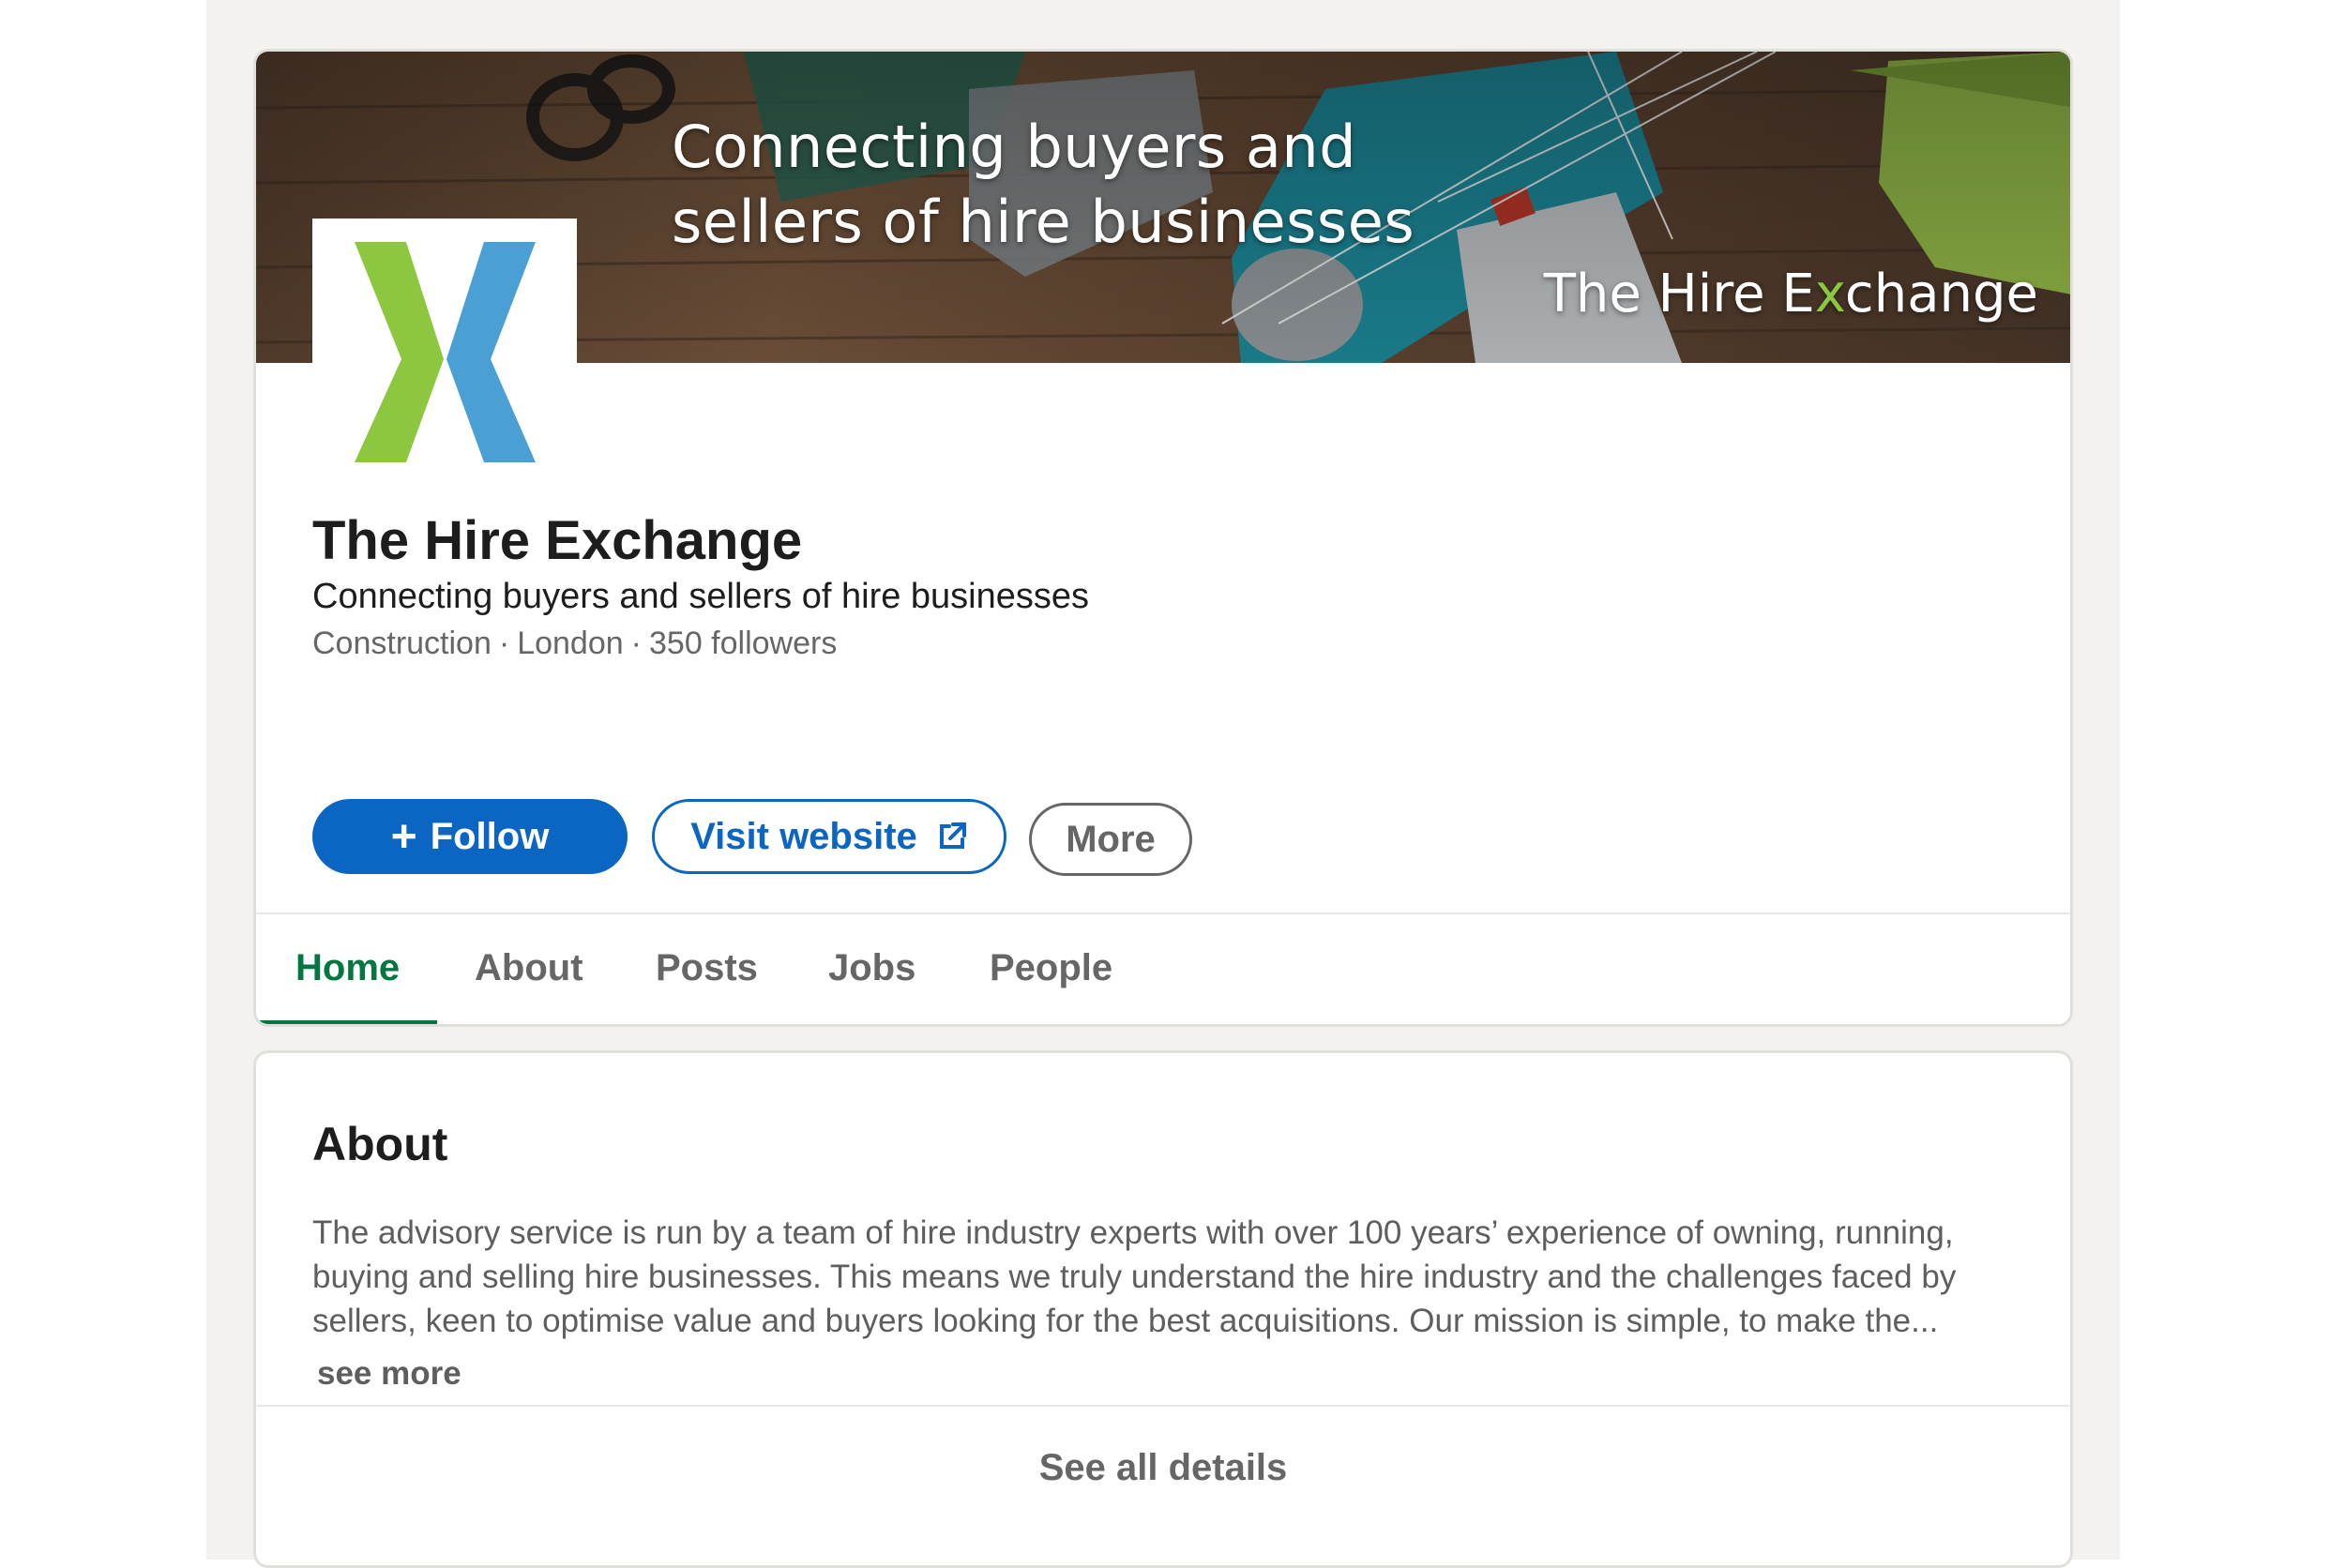  I want to click on company-logo, so click(444, 351).